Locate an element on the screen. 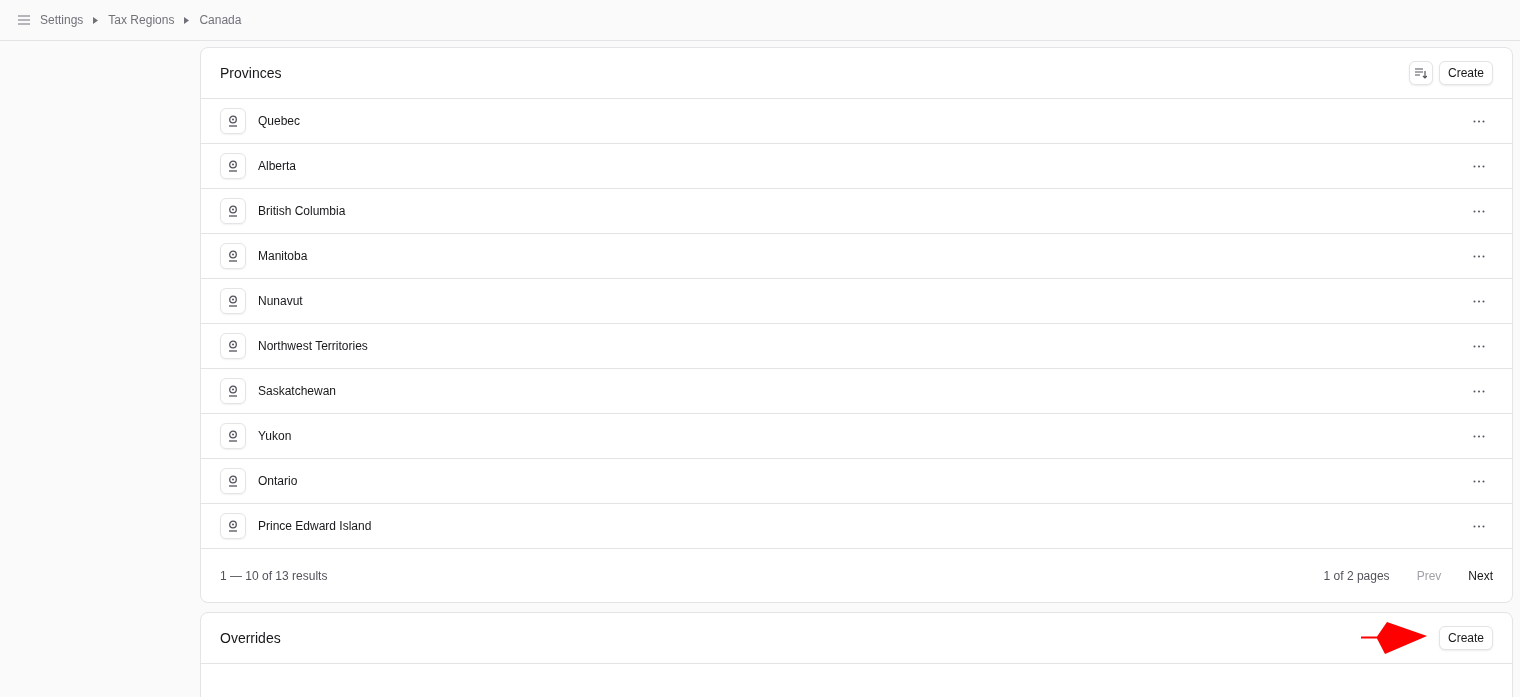  card-title: Provinces is located at coordinates (251, 73).